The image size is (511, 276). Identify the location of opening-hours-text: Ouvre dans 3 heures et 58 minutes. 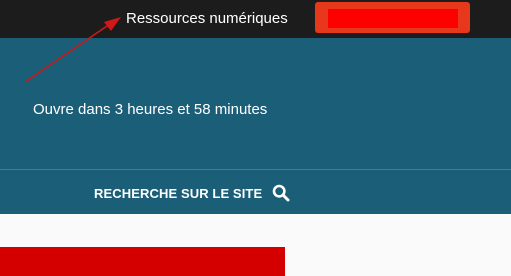
(150, 109).